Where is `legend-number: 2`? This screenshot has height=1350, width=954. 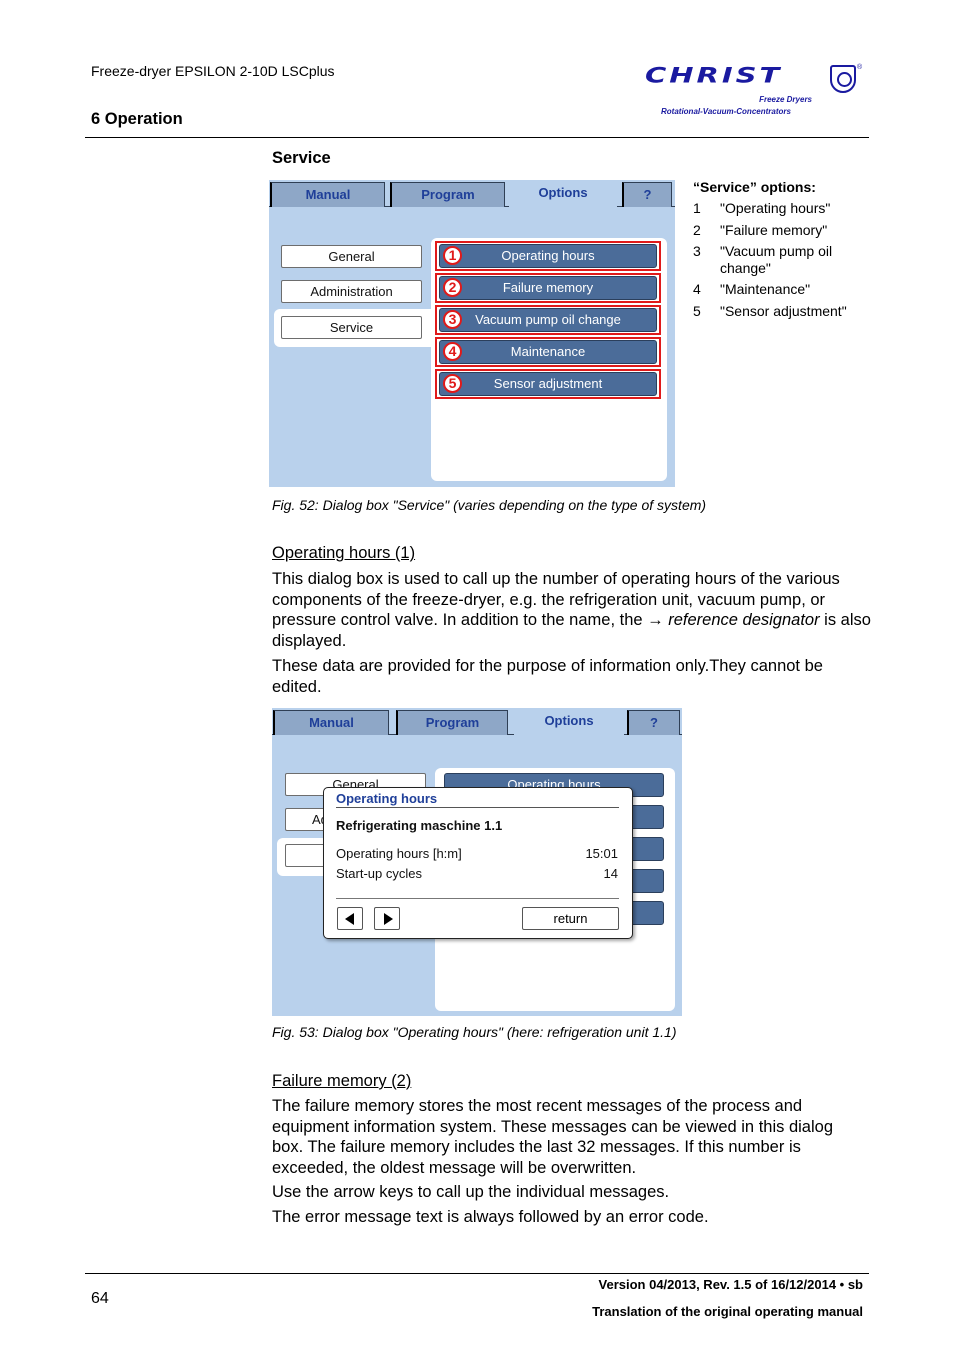 legend-number: 2 is located at coordinates (697, 230).